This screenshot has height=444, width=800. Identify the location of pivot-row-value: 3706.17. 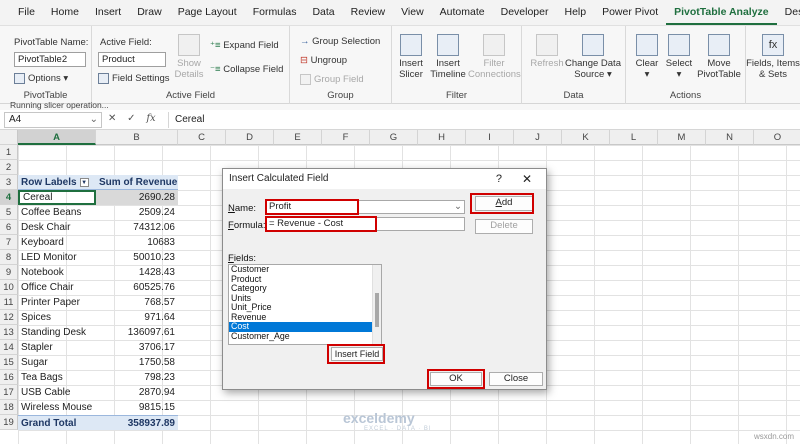
(137, 347).